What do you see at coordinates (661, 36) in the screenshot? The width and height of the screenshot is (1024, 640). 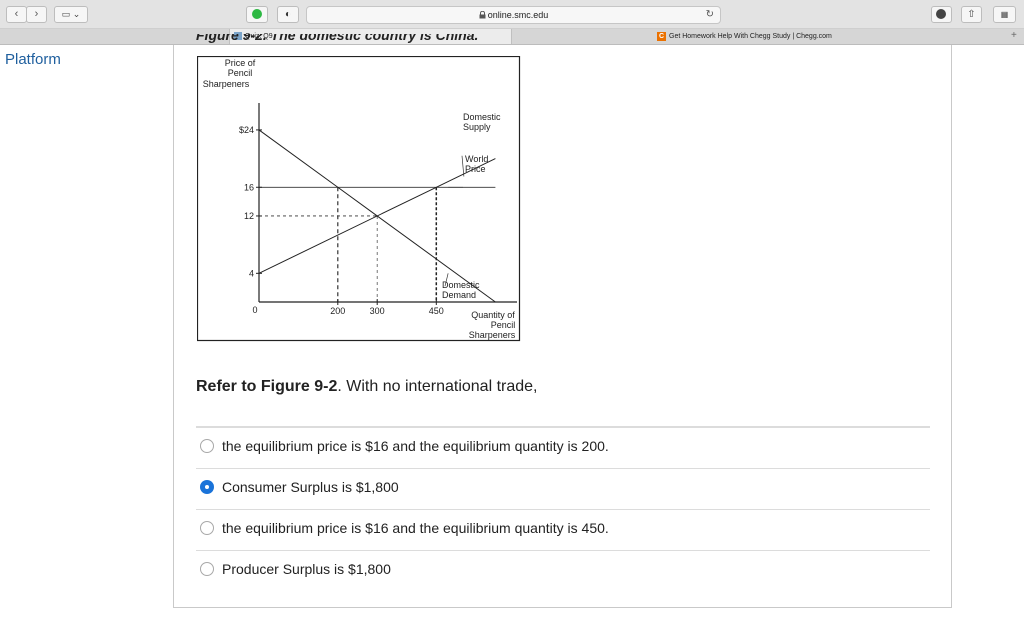 I see `chegg-favicon-icon: C` at bounding box center [661, 36].